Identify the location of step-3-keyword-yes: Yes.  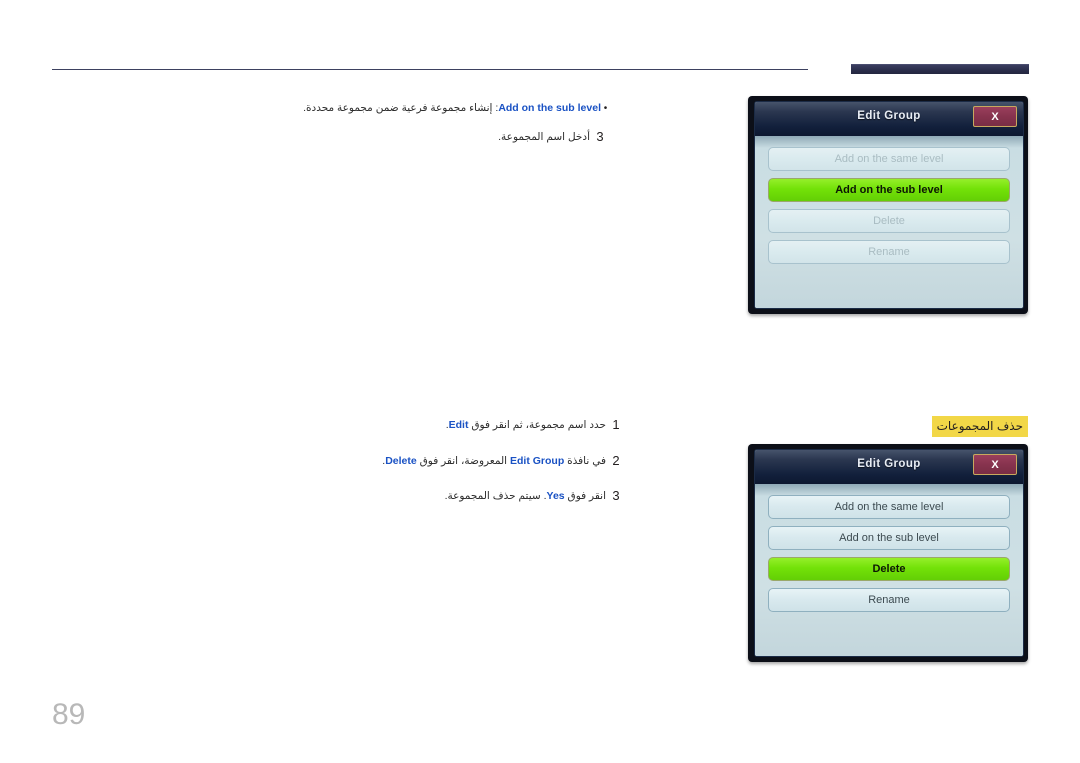
(555, 496).